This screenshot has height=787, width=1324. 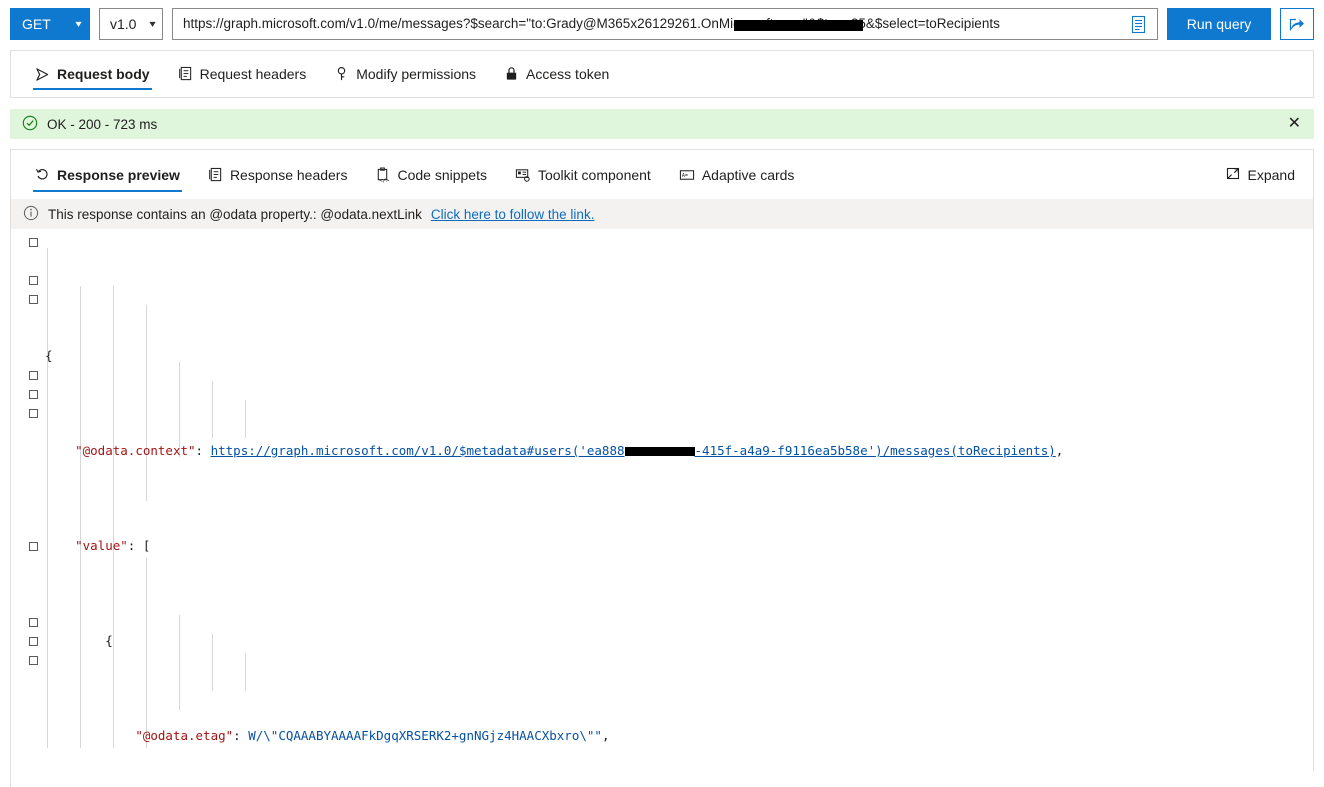 What do you see at coordinates (442, 174) in the screenshot?
I see `tab-label: Code snippets` at bounding box center [442, 174].